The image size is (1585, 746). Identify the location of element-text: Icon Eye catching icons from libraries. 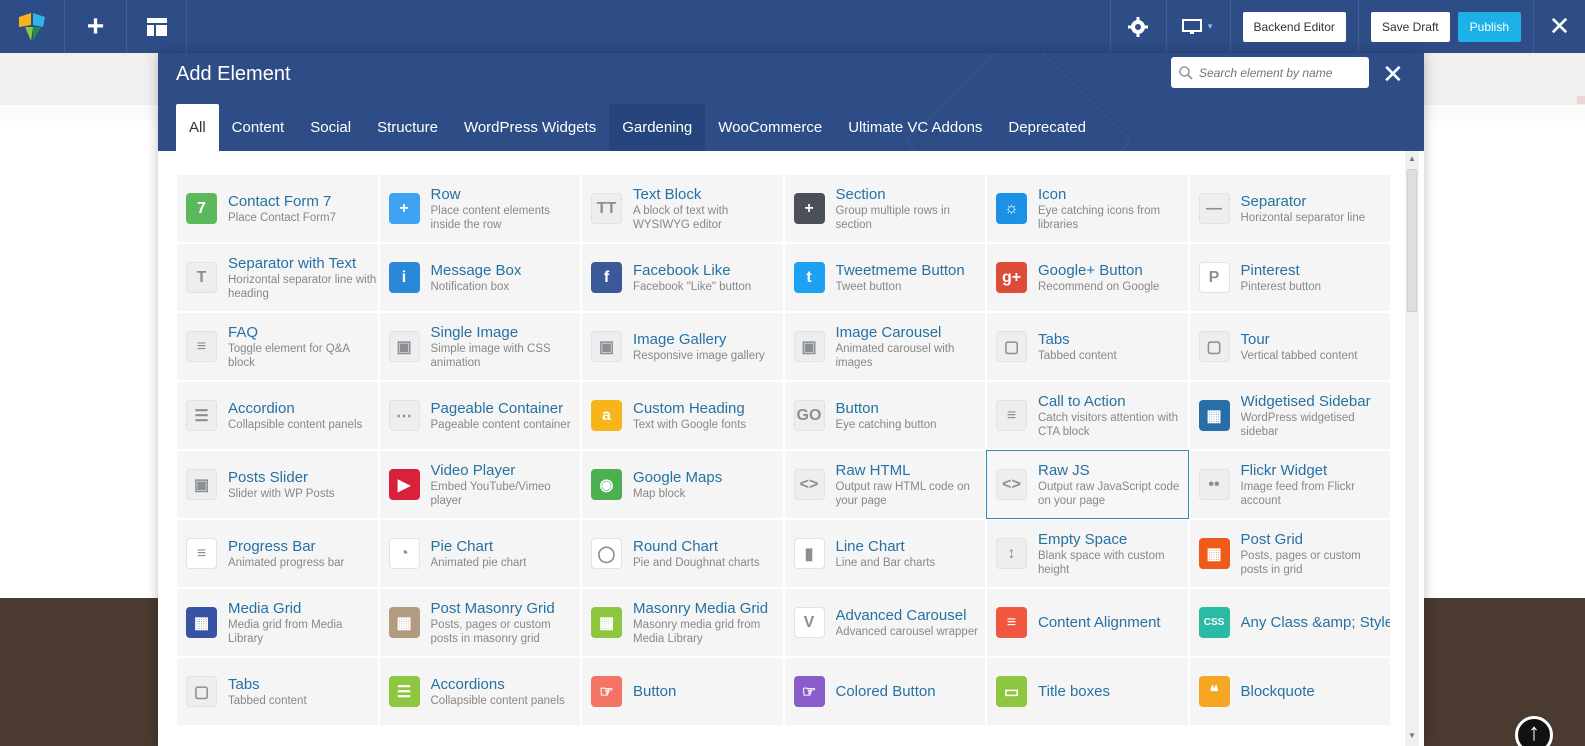
(1113, 209).